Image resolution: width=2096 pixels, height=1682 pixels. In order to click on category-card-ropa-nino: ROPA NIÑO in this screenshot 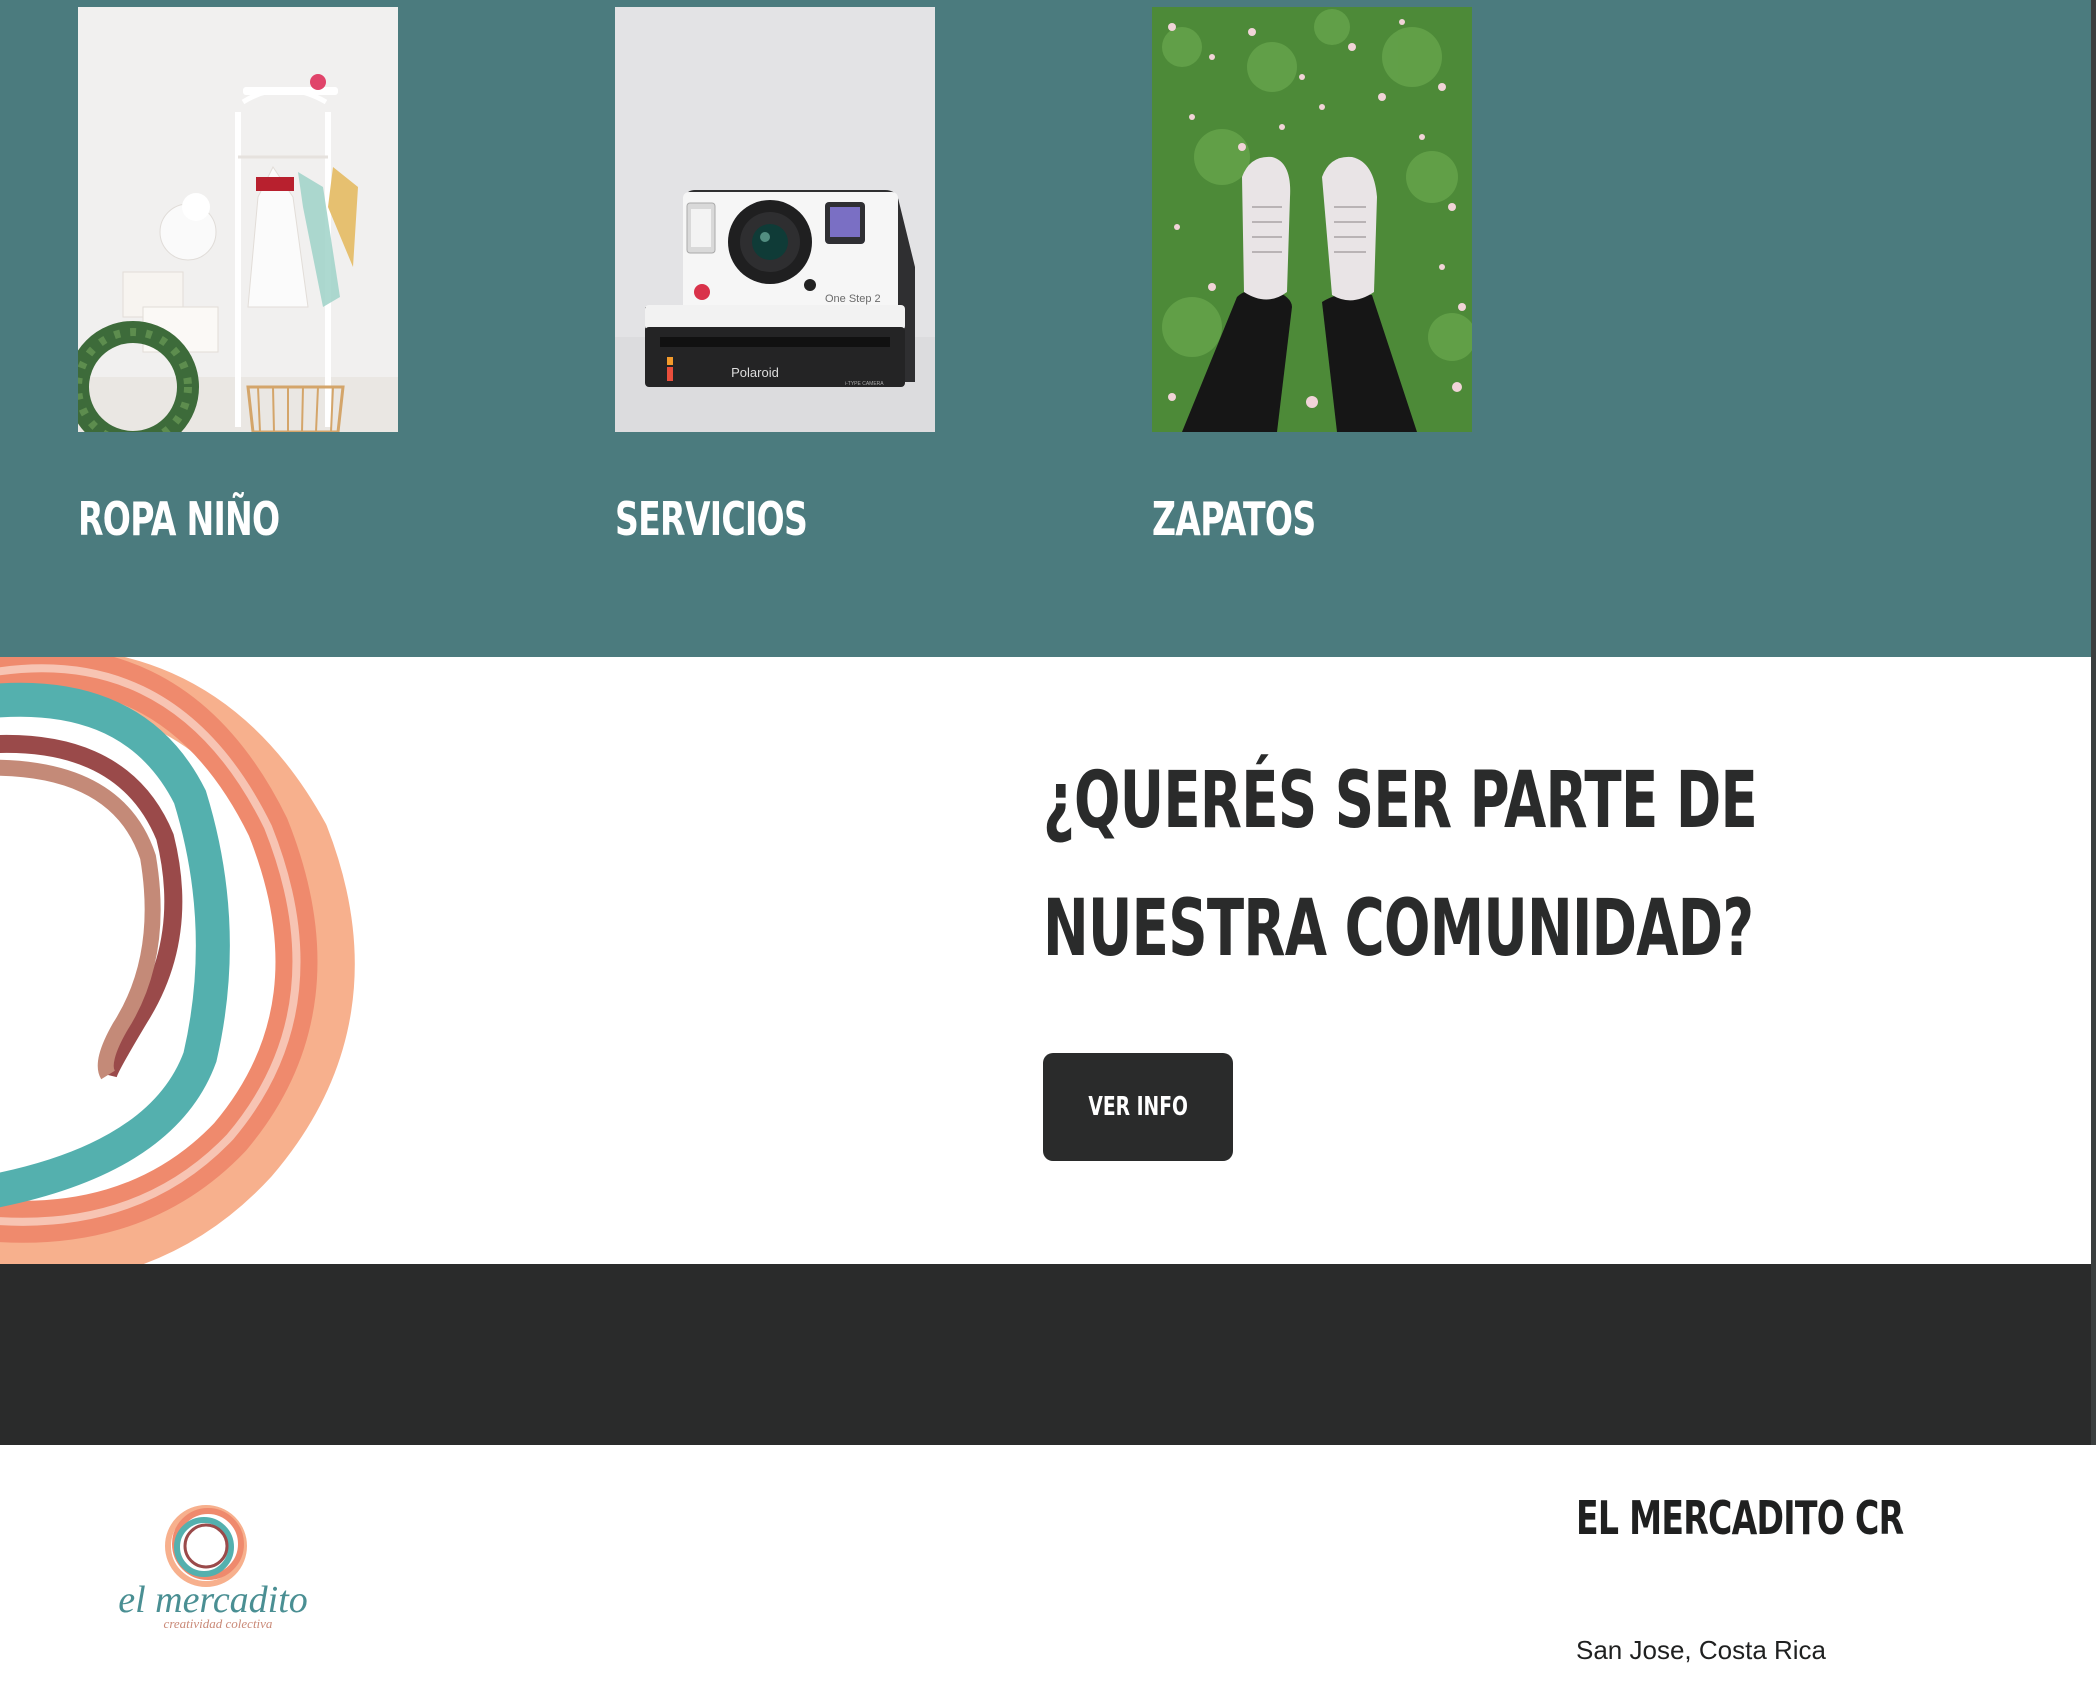, I will do `click(238, 276)`.